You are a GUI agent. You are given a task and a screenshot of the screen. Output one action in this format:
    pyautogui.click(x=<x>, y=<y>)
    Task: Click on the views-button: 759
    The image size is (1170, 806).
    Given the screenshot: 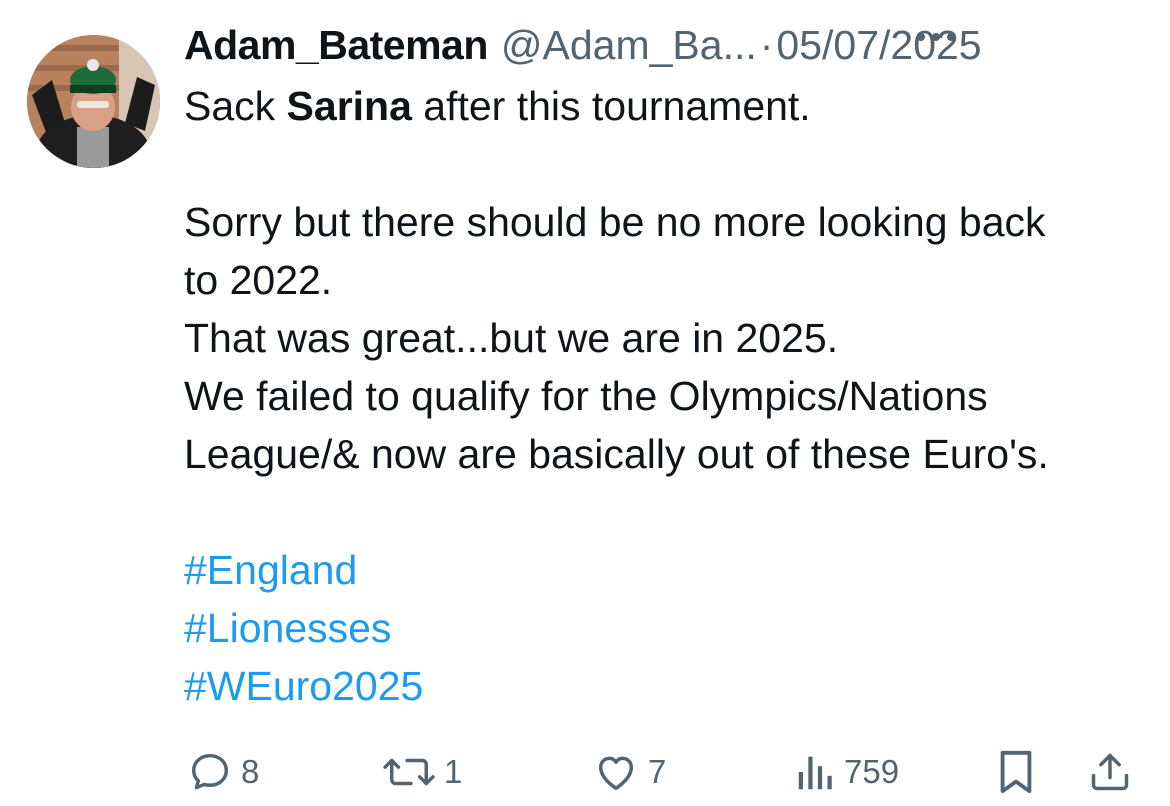 What is the action you would take?
    pyautogui.click(x=847, y=772)
    